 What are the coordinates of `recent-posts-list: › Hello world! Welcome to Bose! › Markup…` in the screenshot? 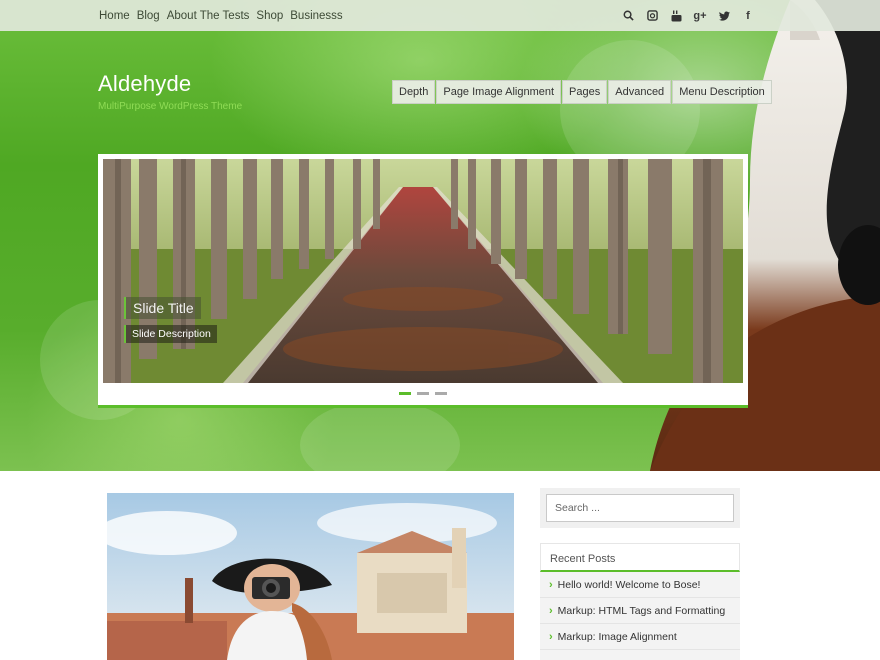 It's located at (640, 611).